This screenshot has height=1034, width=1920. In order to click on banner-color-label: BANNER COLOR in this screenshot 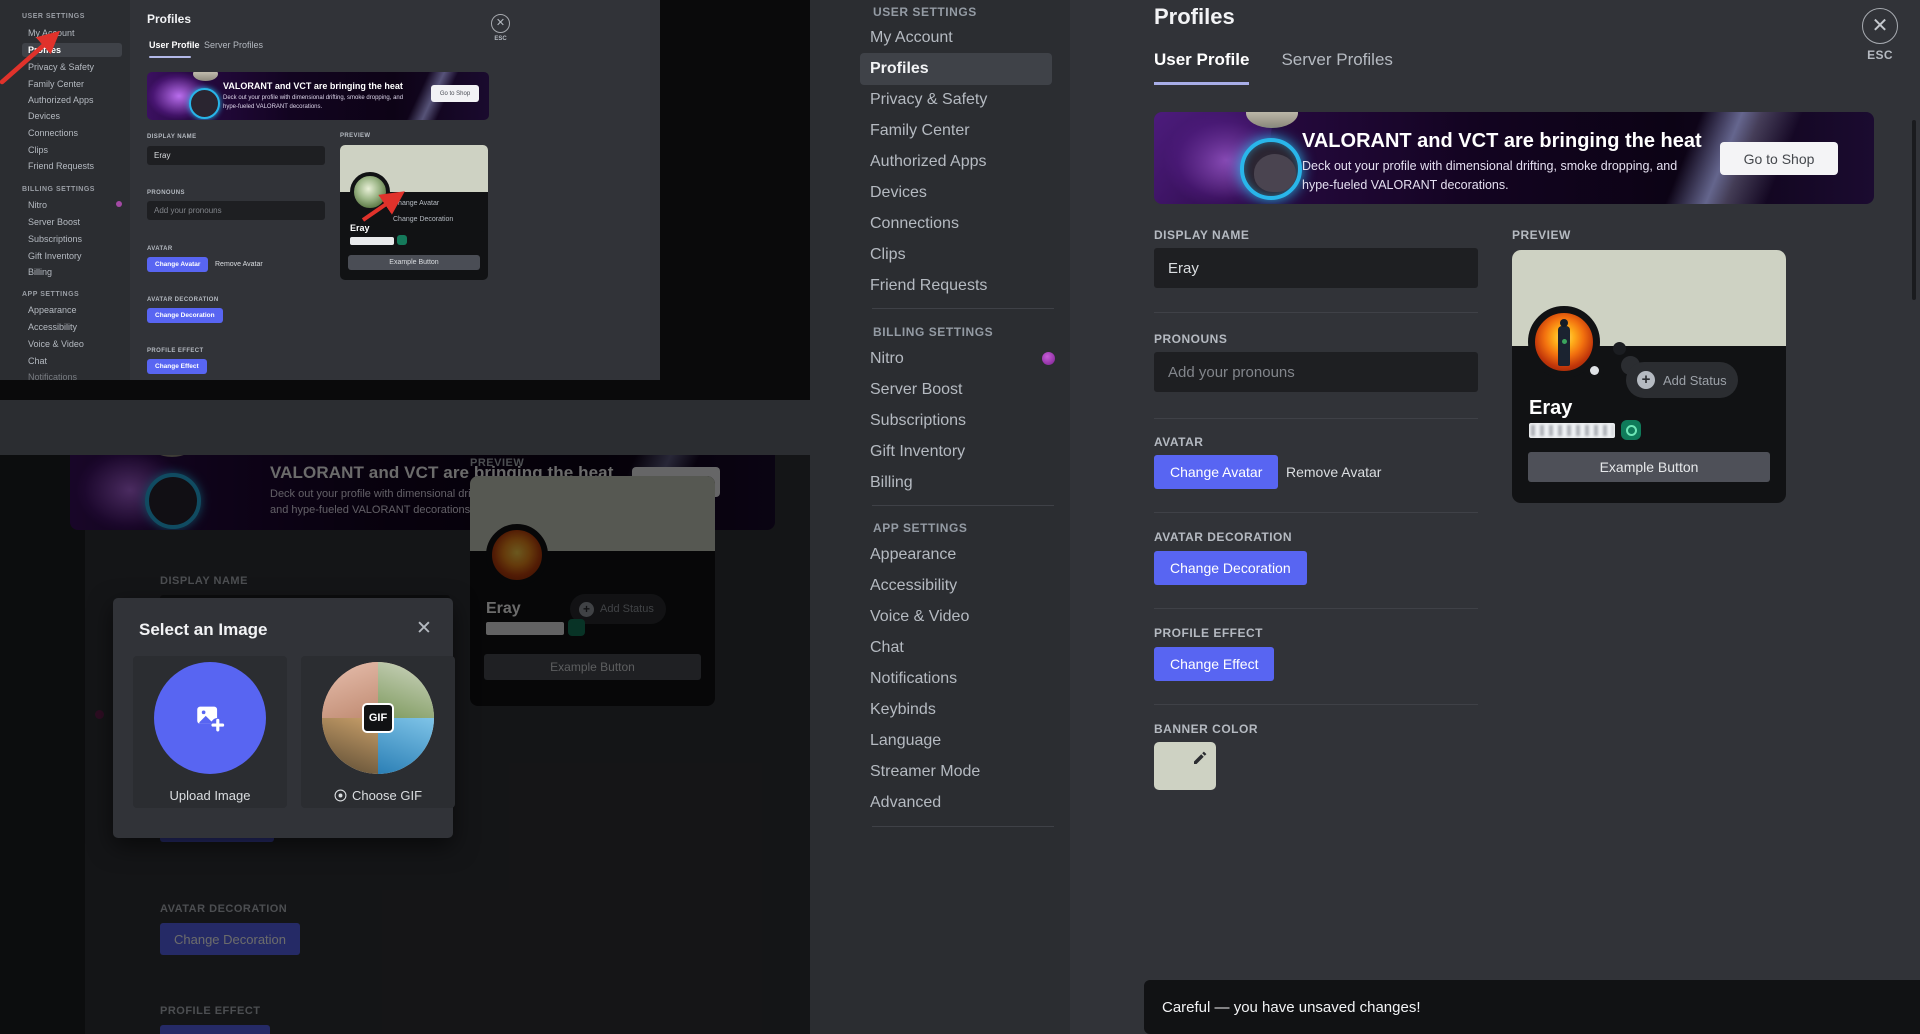, I will do `click(1206, 729)`.